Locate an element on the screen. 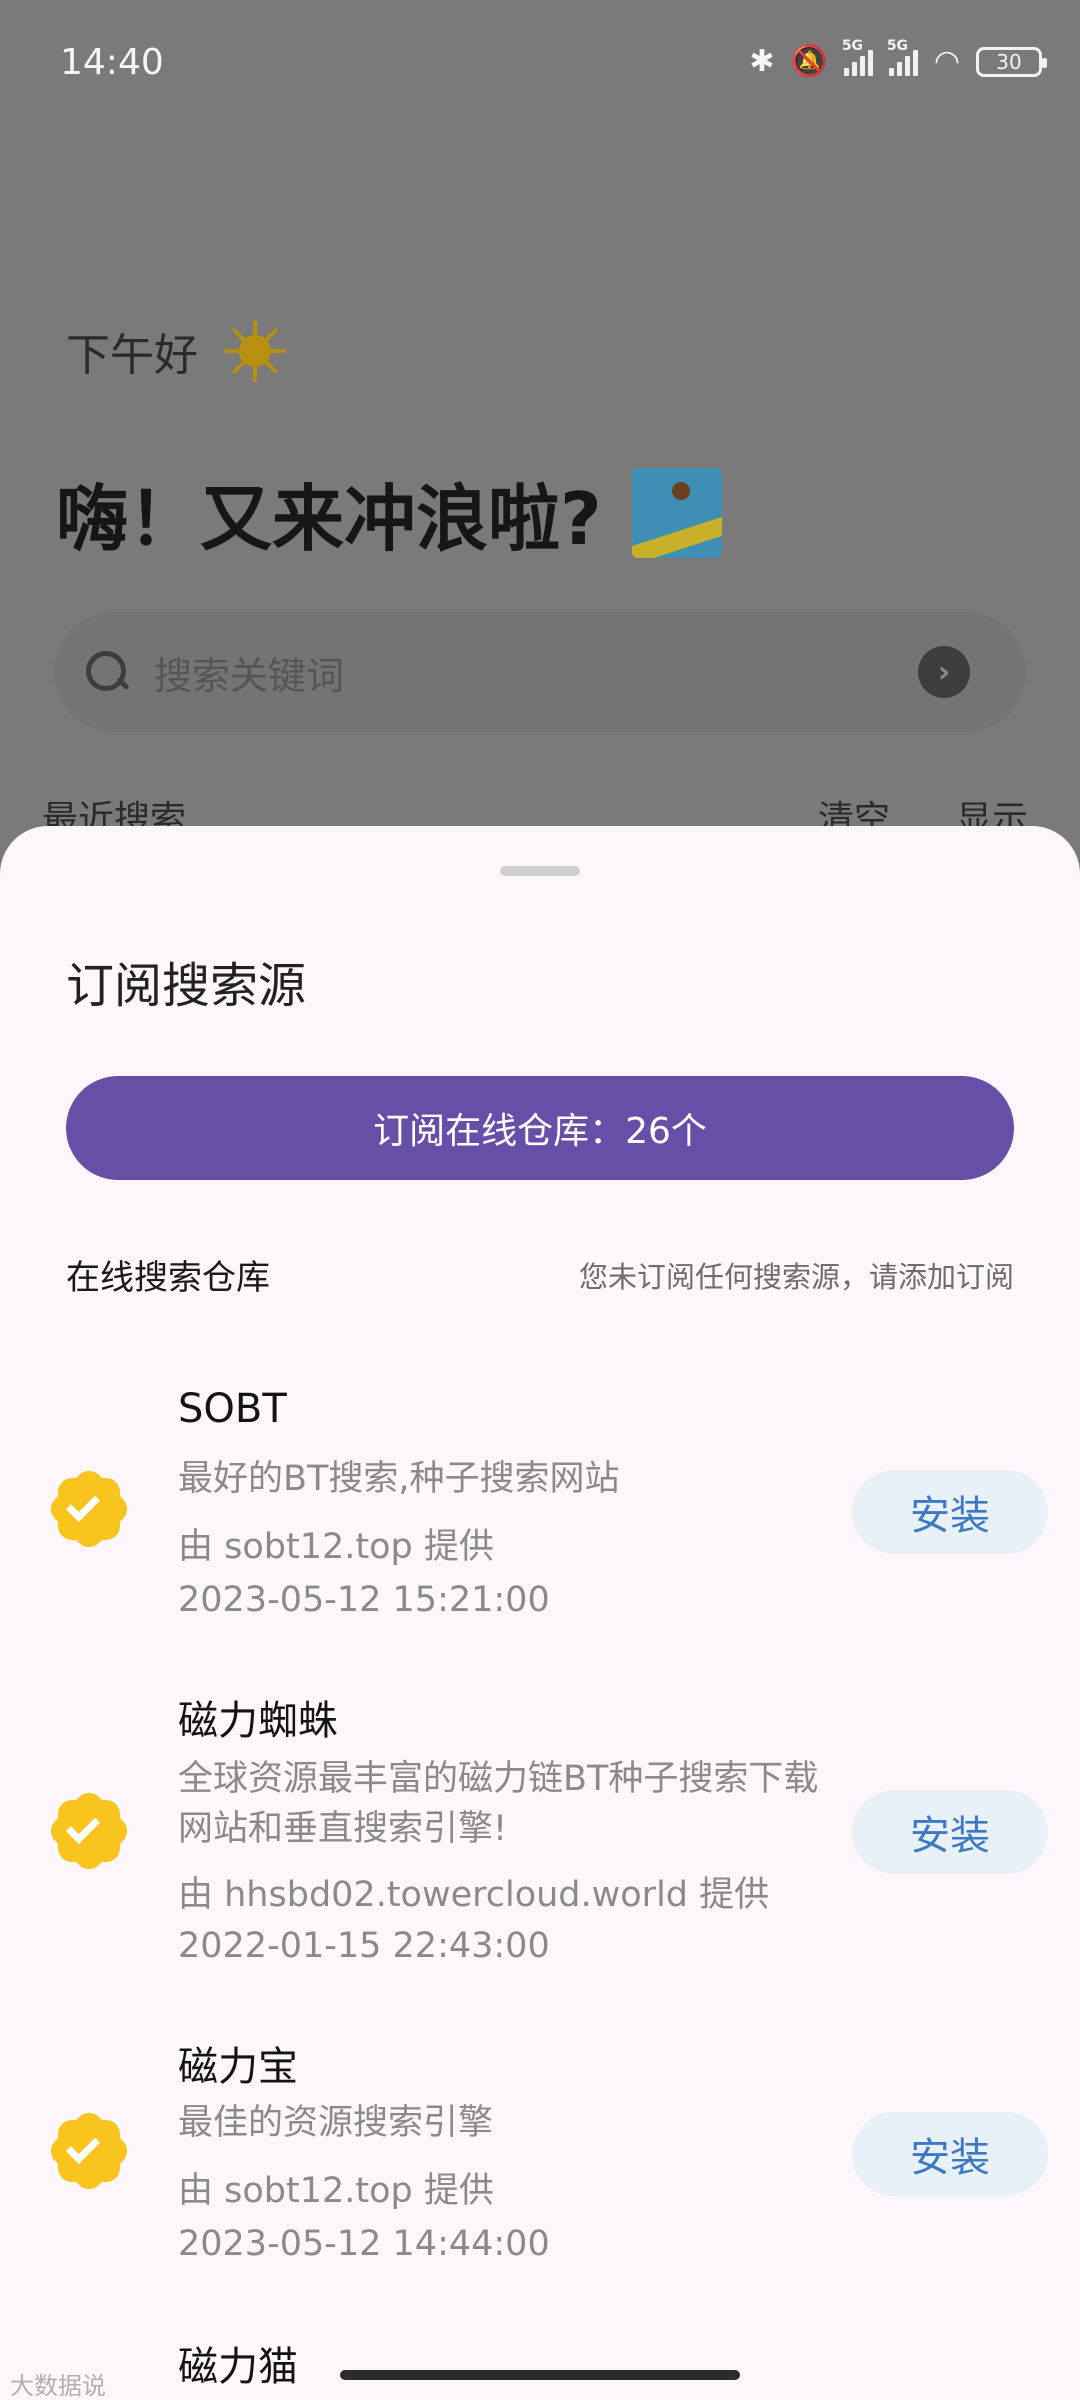 This screenshot has height=2400, width=1080. surfer-icon is located at coordinates (676, 512).